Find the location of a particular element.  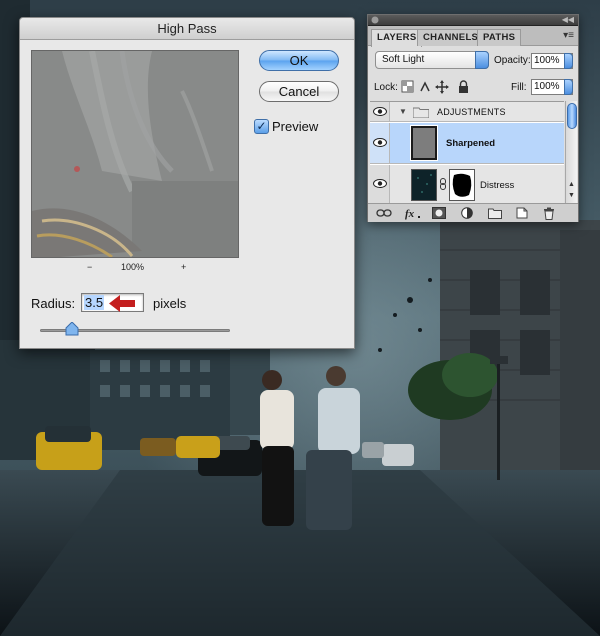

panel-tabs: LAYERS CHANNELS PATHS ▾≡ is located at coordinates (473, 36).